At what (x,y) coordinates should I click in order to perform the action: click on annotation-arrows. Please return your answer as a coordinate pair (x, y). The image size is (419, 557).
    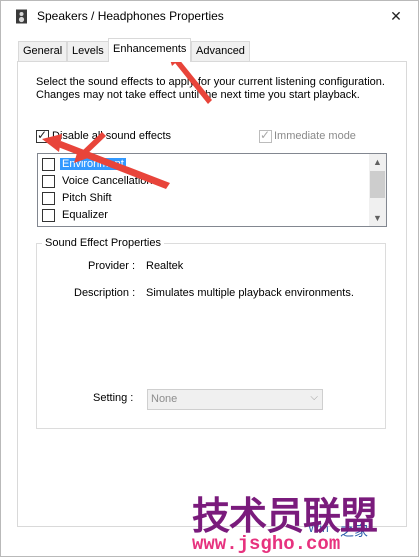
    Looking at the image, I should click on (127, 119).